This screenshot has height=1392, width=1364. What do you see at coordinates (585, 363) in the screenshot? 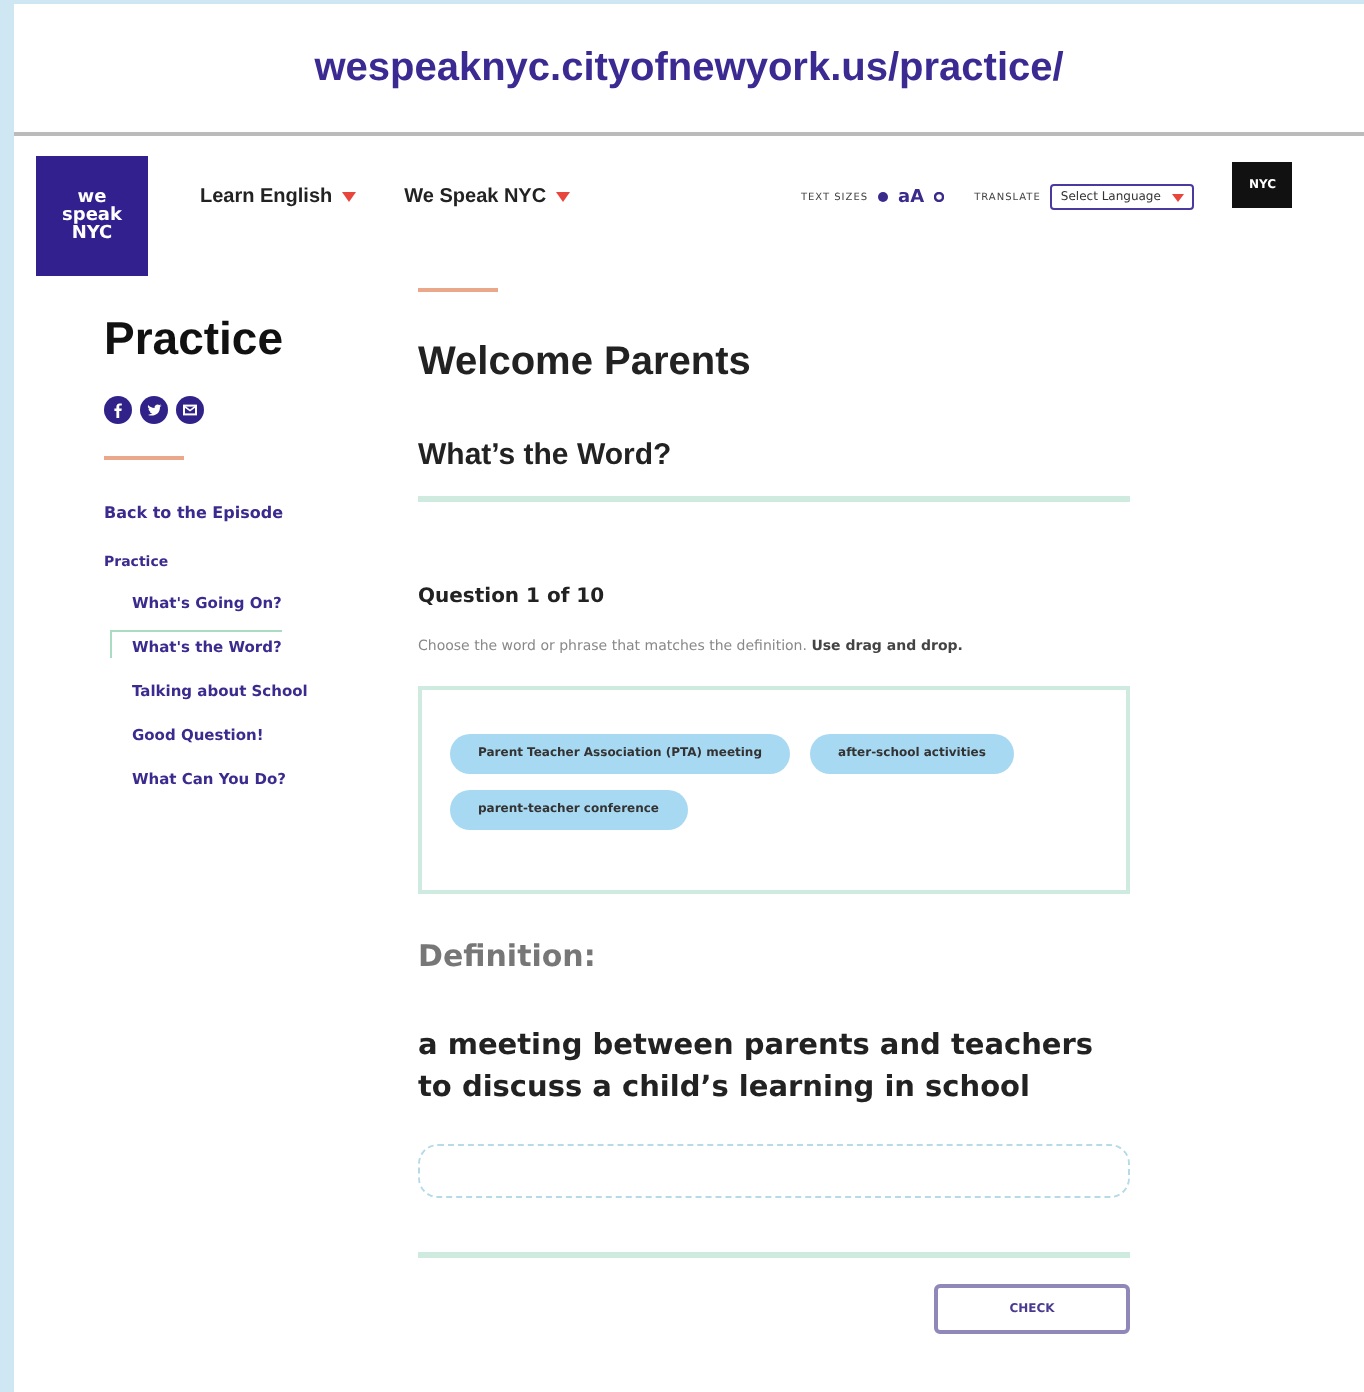
I see `heading: Welcome Parents` at bounding box center [585, 363].